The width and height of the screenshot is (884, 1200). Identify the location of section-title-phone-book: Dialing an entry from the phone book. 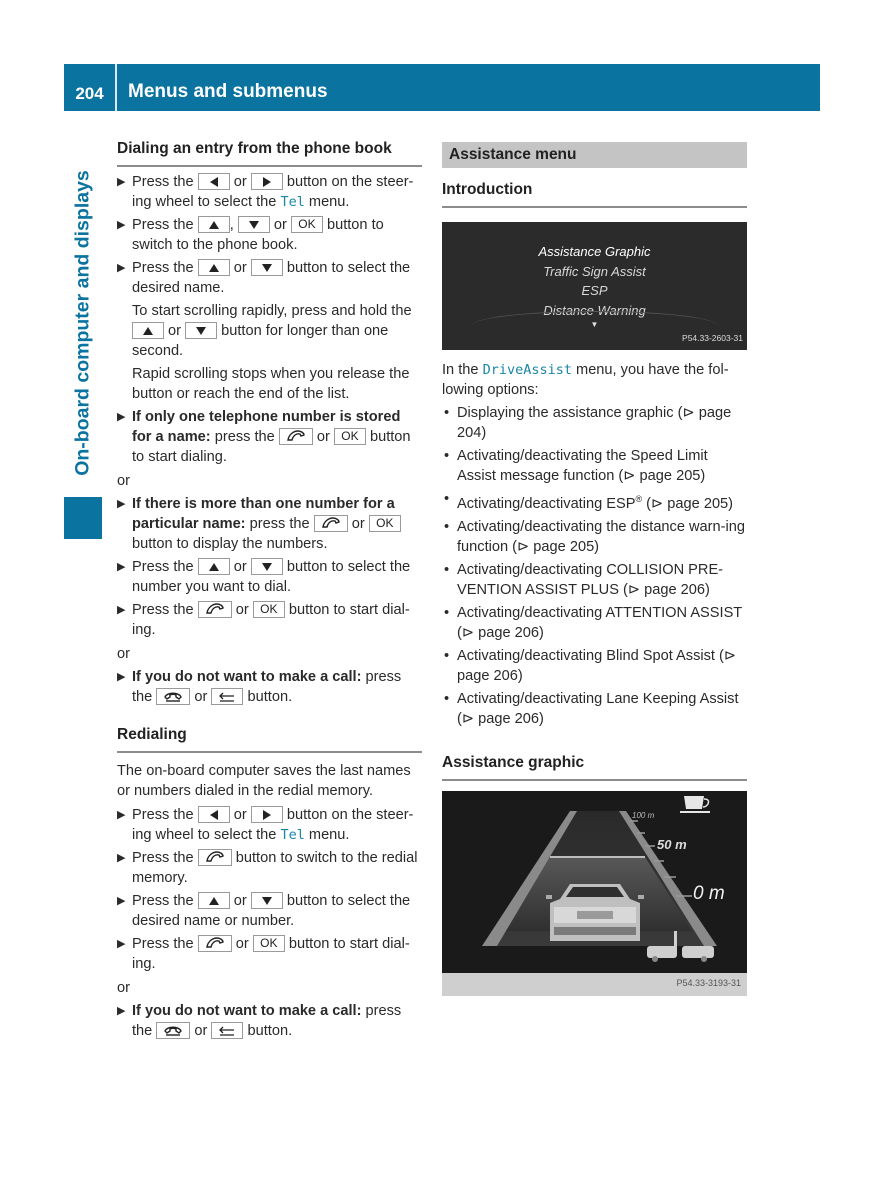
(269, 153).